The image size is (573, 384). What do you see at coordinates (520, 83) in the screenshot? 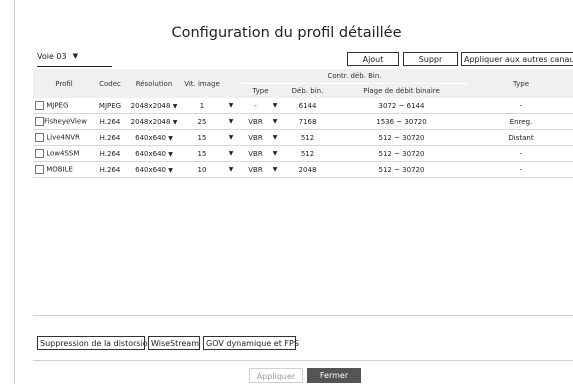
I see `header-type2: Type` at bounding box center [520, 83].